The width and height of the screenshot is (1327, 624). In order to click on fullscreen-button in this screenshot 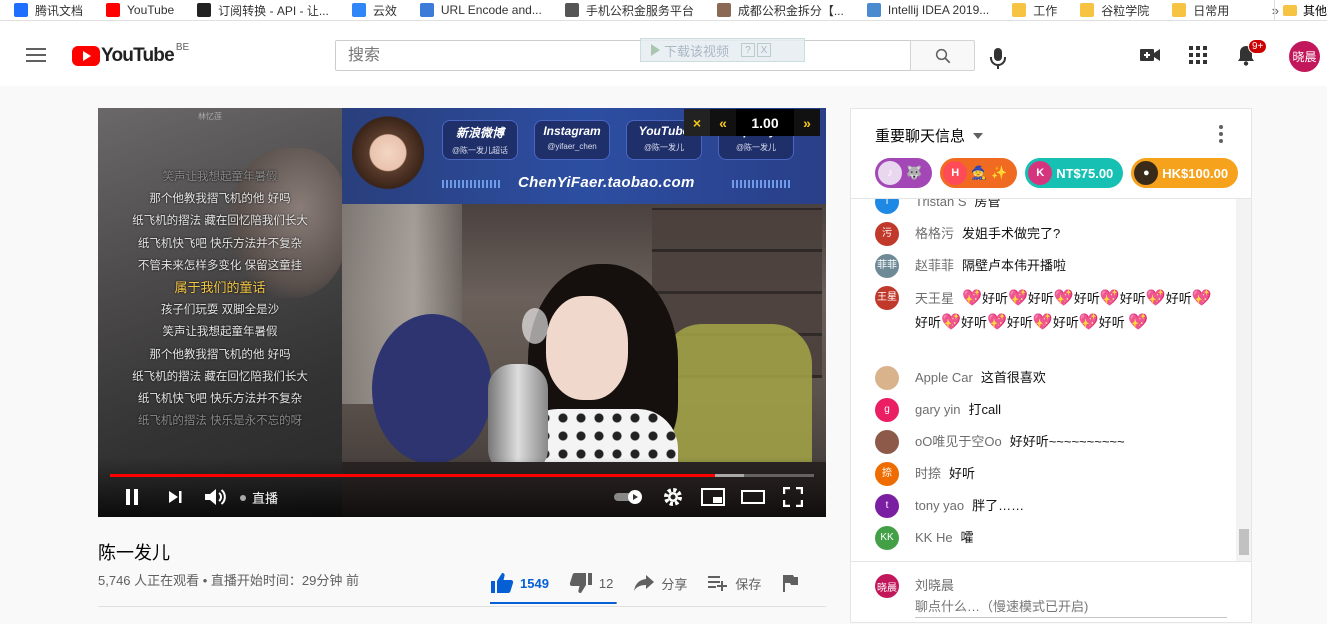, I will do `click(793, 497)`.